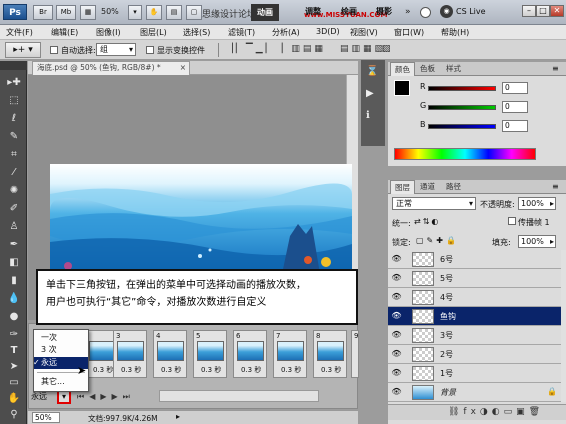 This screenshot has width=566, height=424. I want to click on animation-frame-6: 6 0.3 秒, so click(250, 354).